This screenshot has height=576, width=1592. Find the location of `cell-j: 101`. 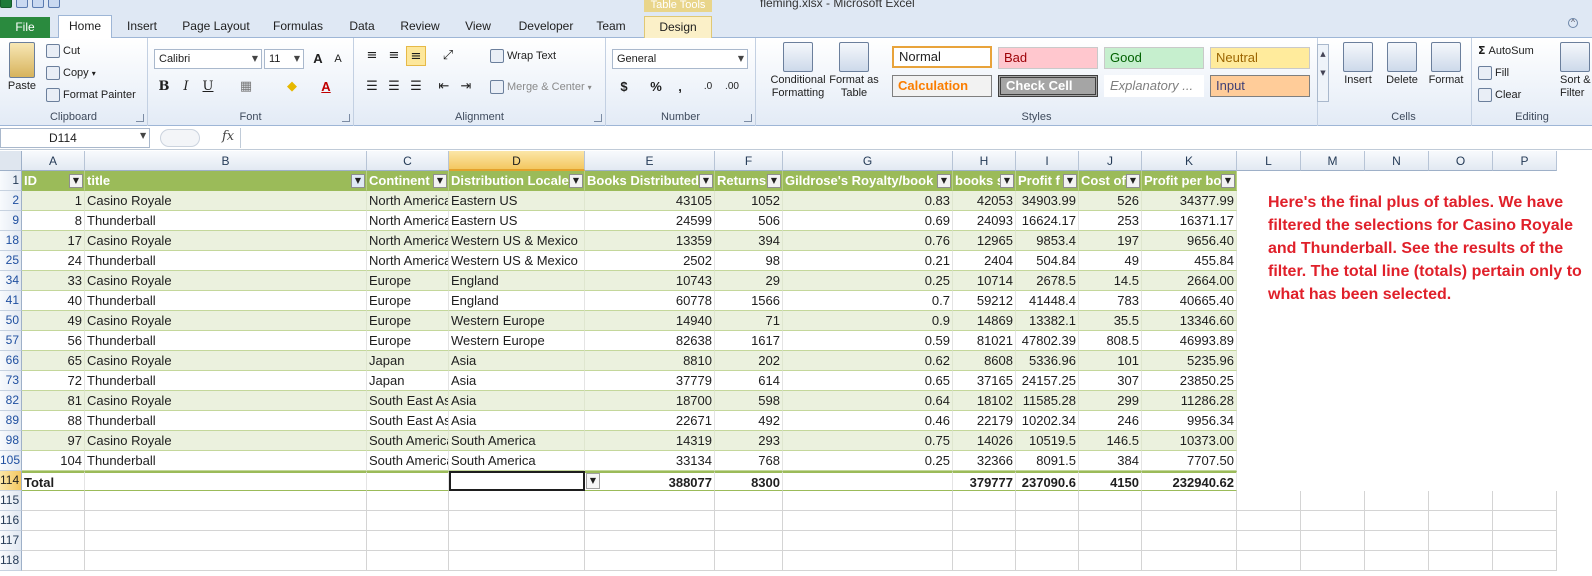

cell-j: 101 is located at coordinates (1110, 361).